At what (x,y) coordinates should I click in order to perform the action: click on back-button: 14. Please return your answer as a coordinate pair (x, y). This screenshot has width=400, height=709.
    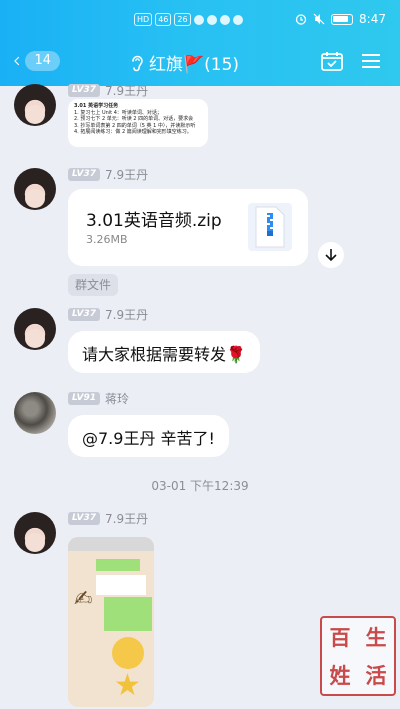
    Looking at the image, I should click on (37, 61).